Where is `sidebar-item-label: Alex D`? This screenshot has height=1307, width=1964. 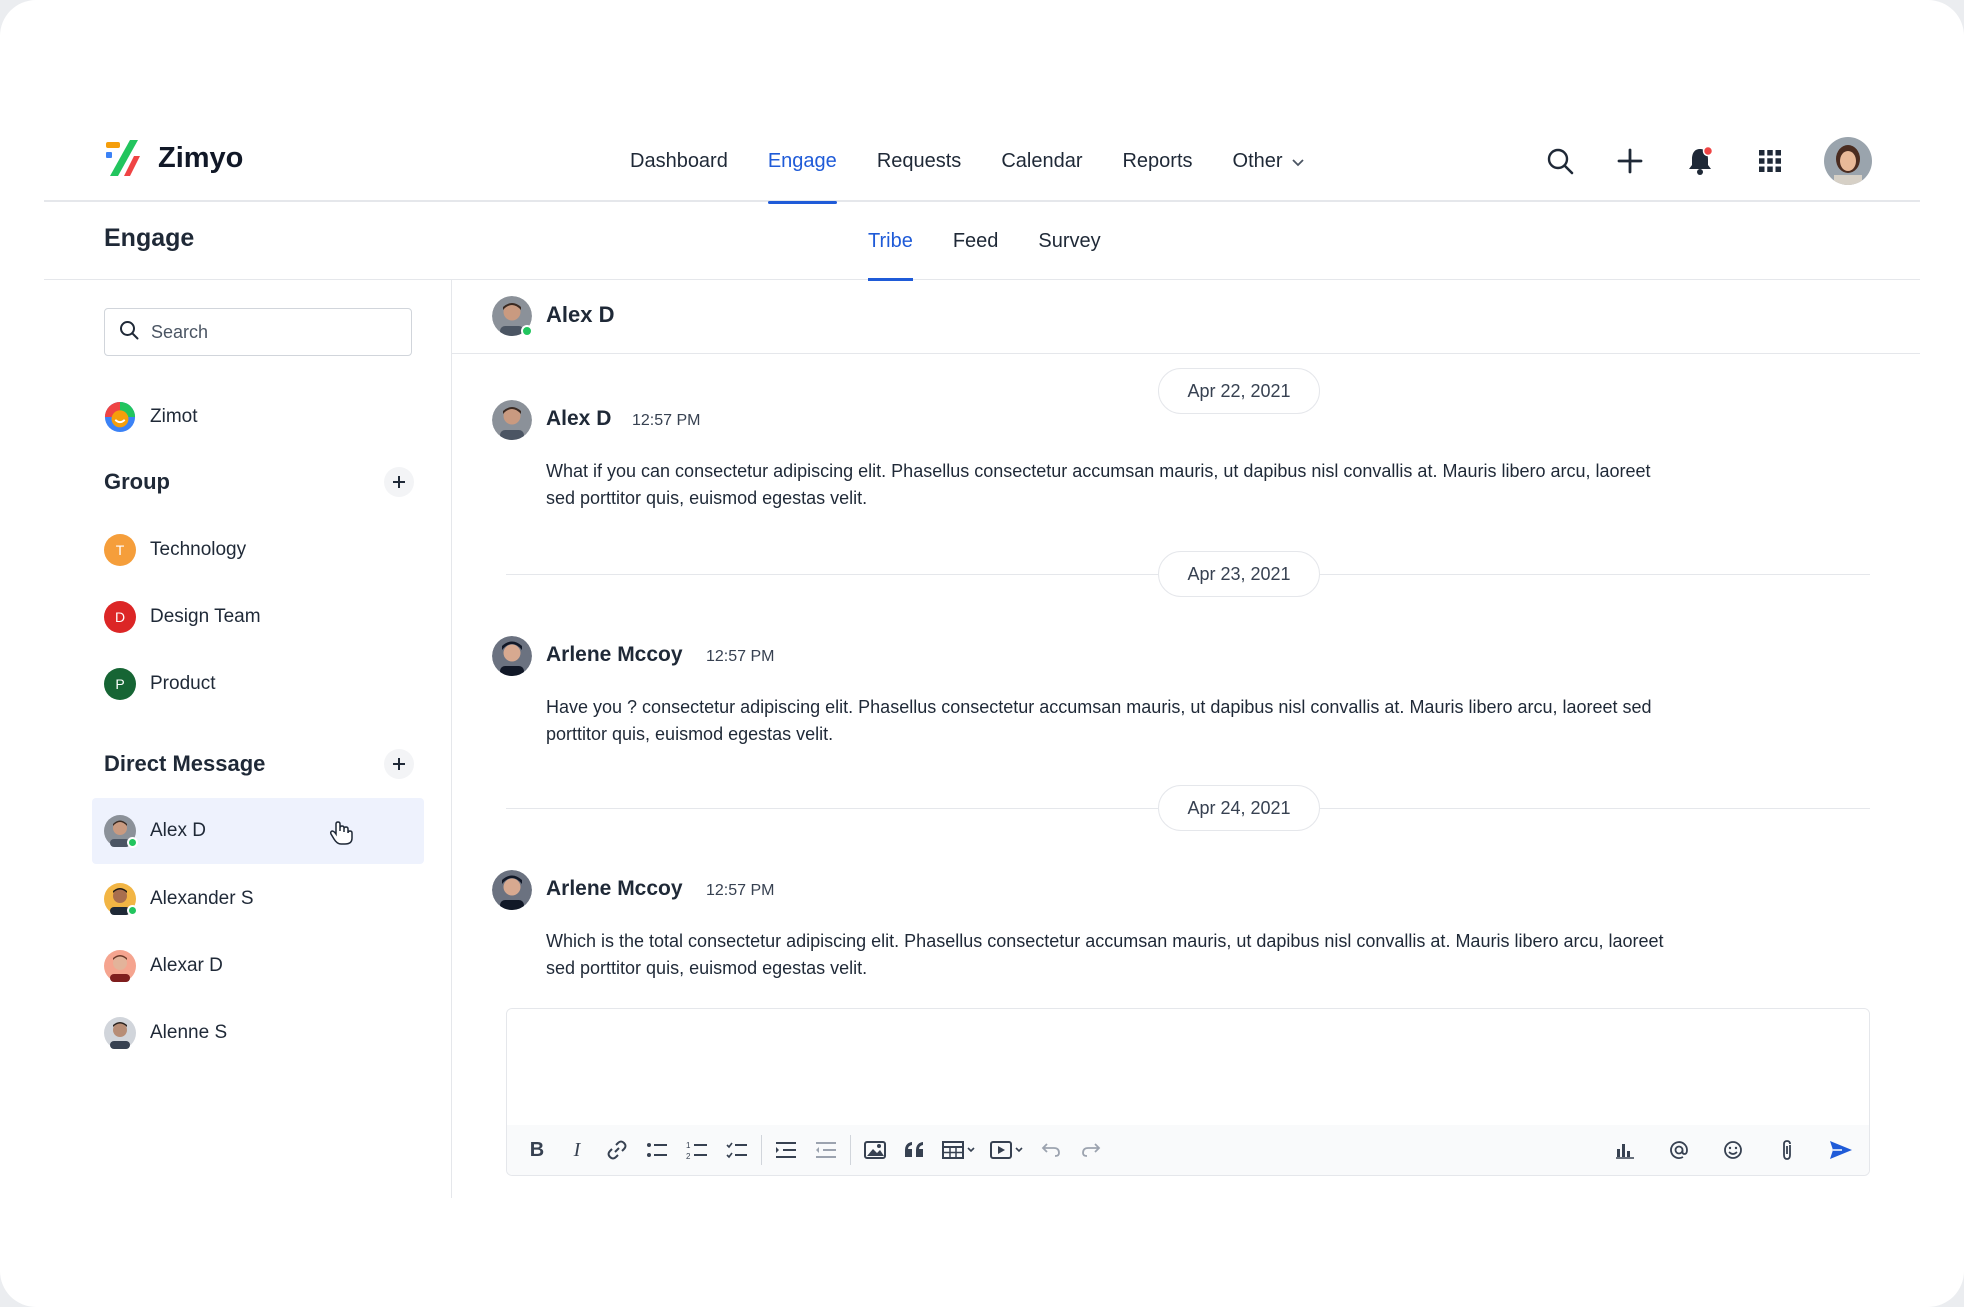
sidebar-item-label: Alex D is located at coordinates (178, 830).